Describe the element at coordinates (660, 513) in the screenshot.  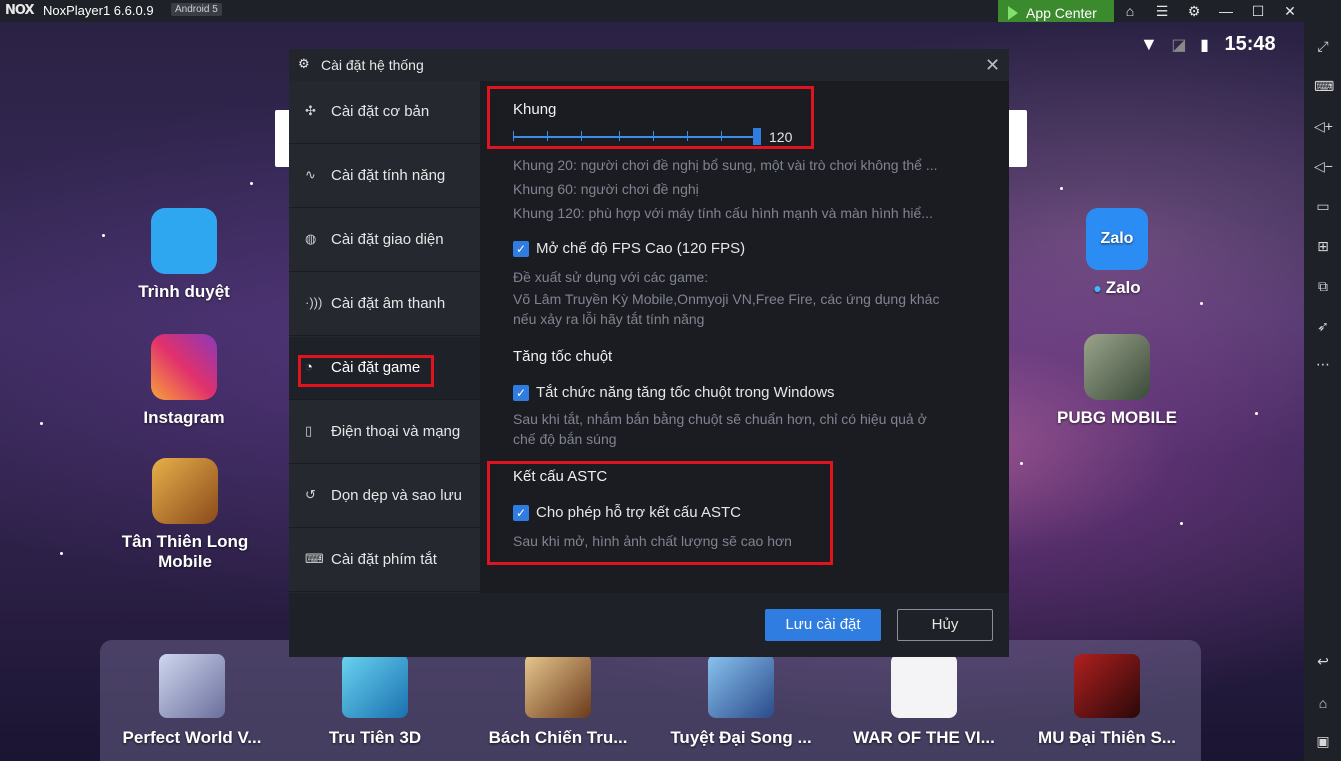
I see `highlight-astc-section` at that location.